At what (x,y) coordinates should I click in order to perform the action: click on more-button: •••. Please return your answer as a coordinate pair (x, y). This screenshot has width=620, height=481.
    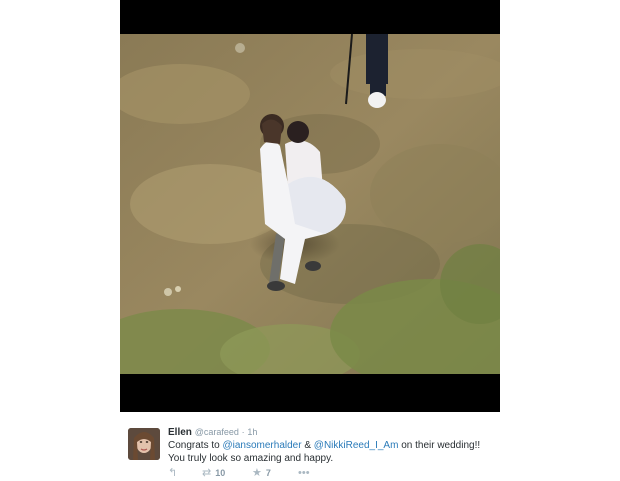
    Looking at the image, I should click on (304, 473).